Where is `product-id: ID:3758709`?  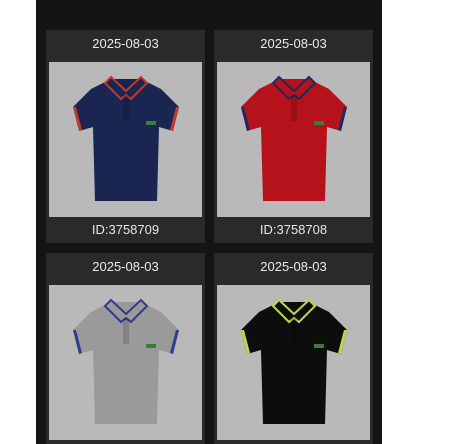
product-id: ID:3758709 is located at coordinates (125, 229).